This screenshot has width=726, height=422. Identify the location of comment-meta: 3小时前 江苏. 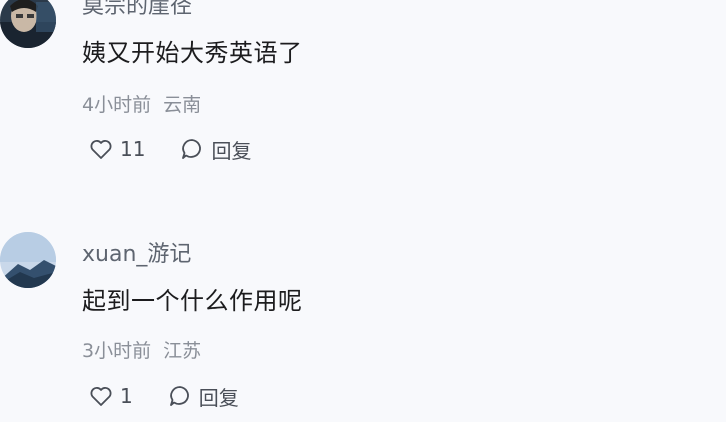
(141, 349).